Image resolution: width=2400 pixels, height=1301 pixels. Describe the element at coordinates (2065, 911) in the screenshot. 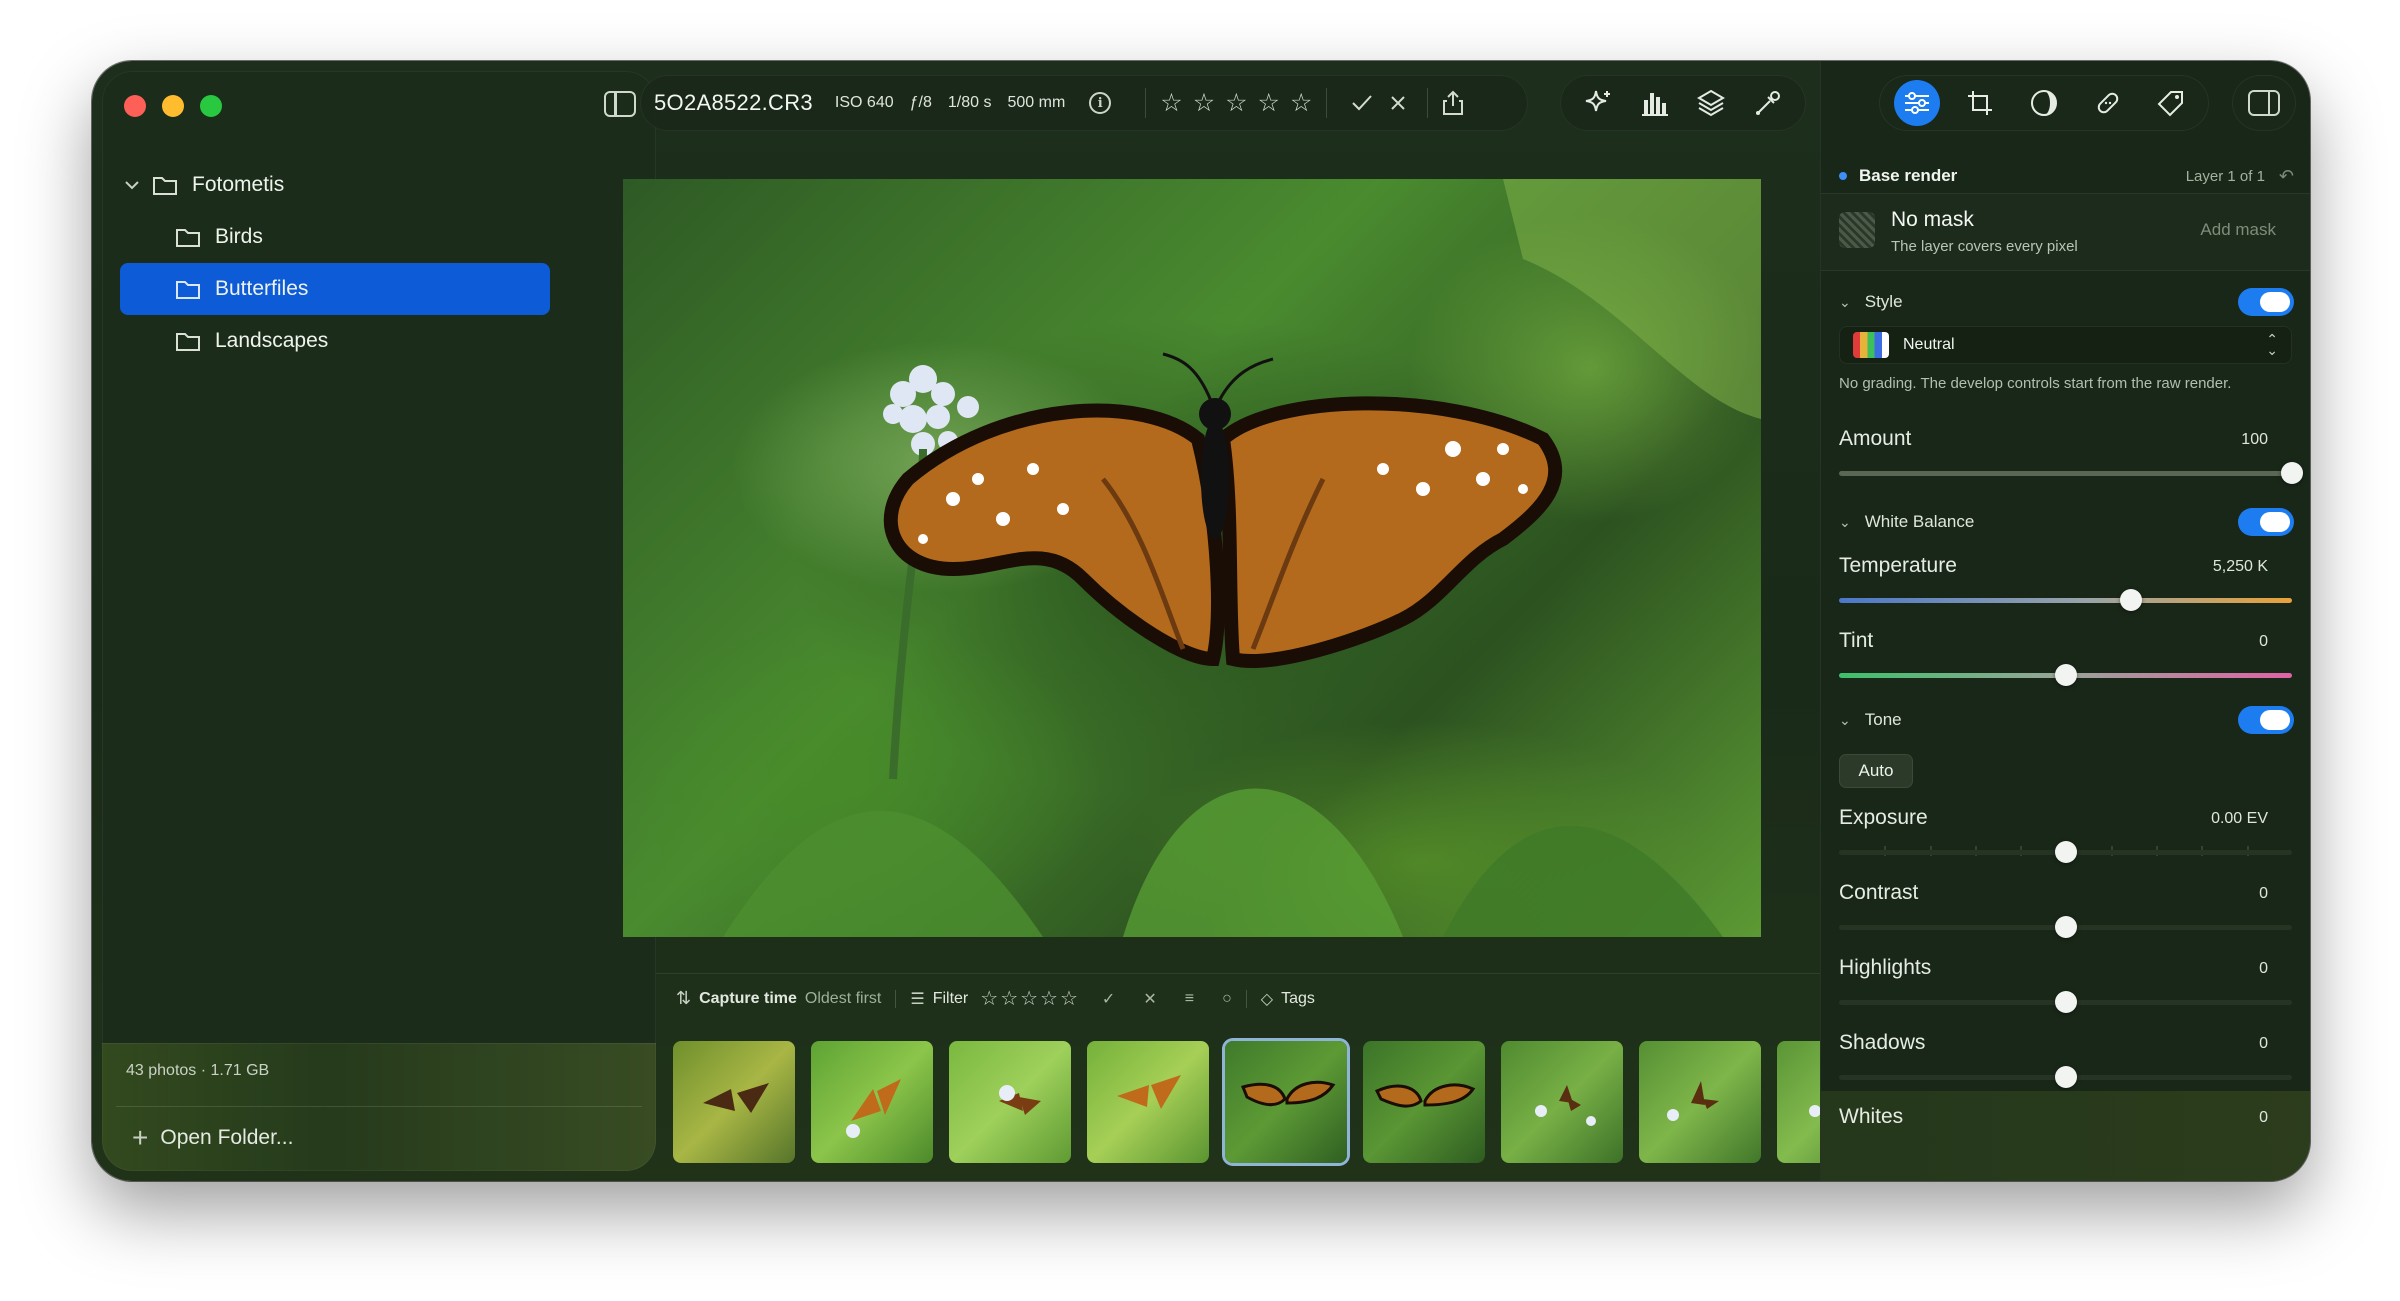

I see `contrast-slider: Contrast 0` at that location.